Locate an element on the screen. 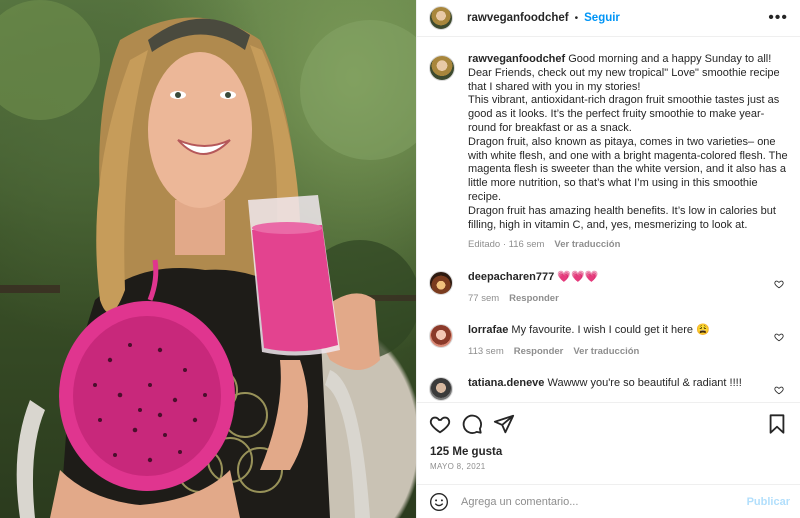  comment-time: 113 sem is located at coordinates (486, 352).